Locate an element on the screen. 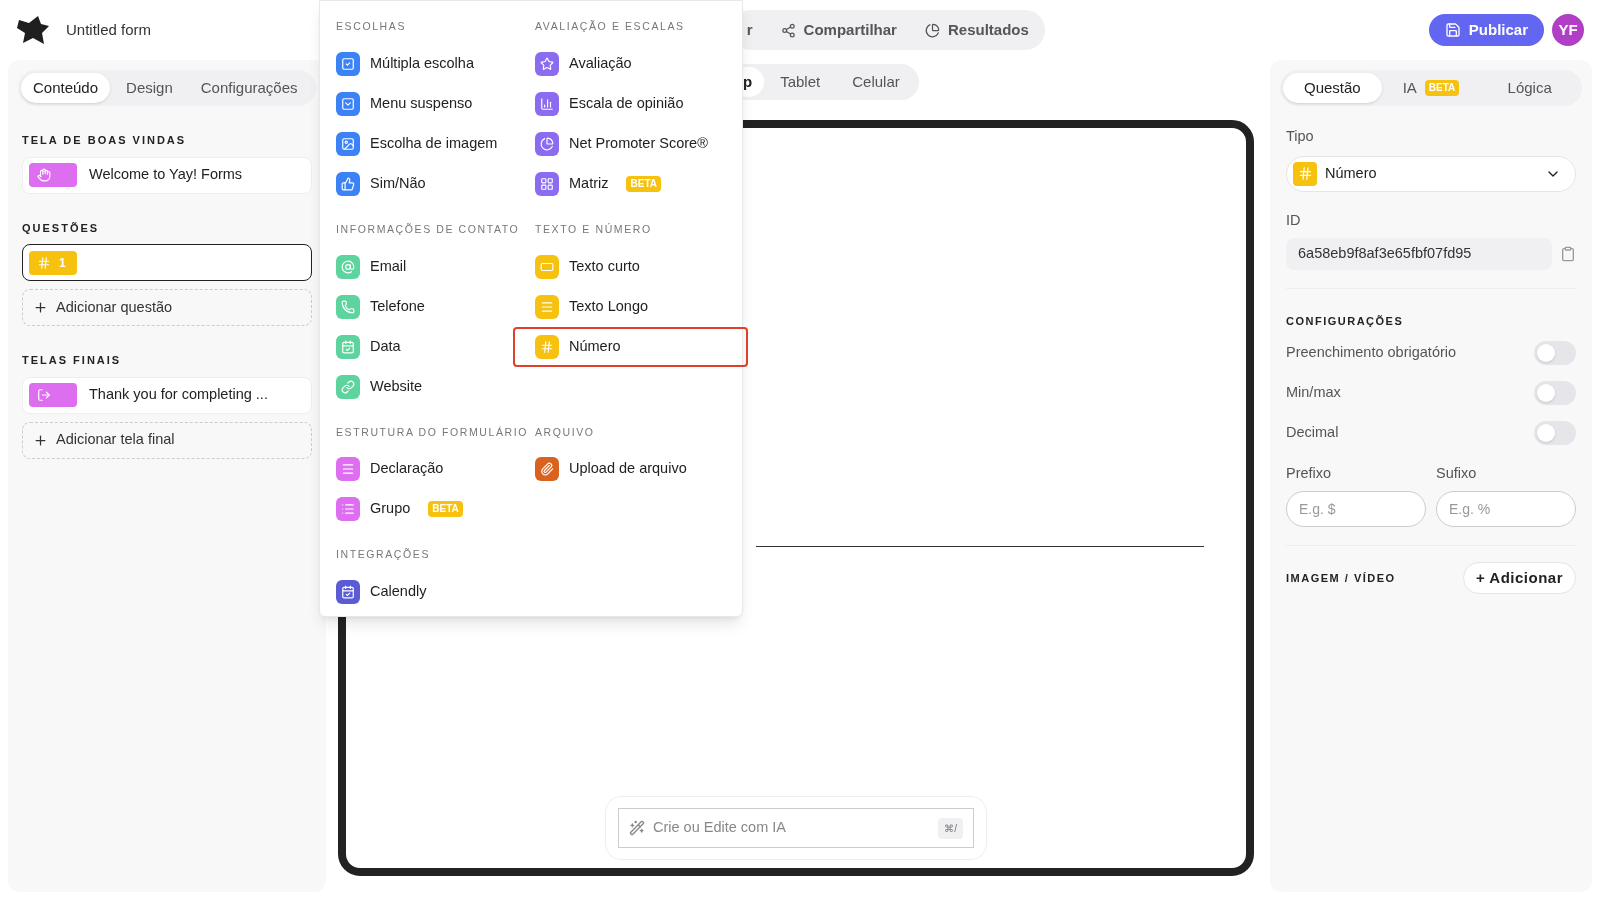 The height and width of the screenshot is (900, 1600). section-heading: TELAS FINAIS is located at coordinates (72, 360).